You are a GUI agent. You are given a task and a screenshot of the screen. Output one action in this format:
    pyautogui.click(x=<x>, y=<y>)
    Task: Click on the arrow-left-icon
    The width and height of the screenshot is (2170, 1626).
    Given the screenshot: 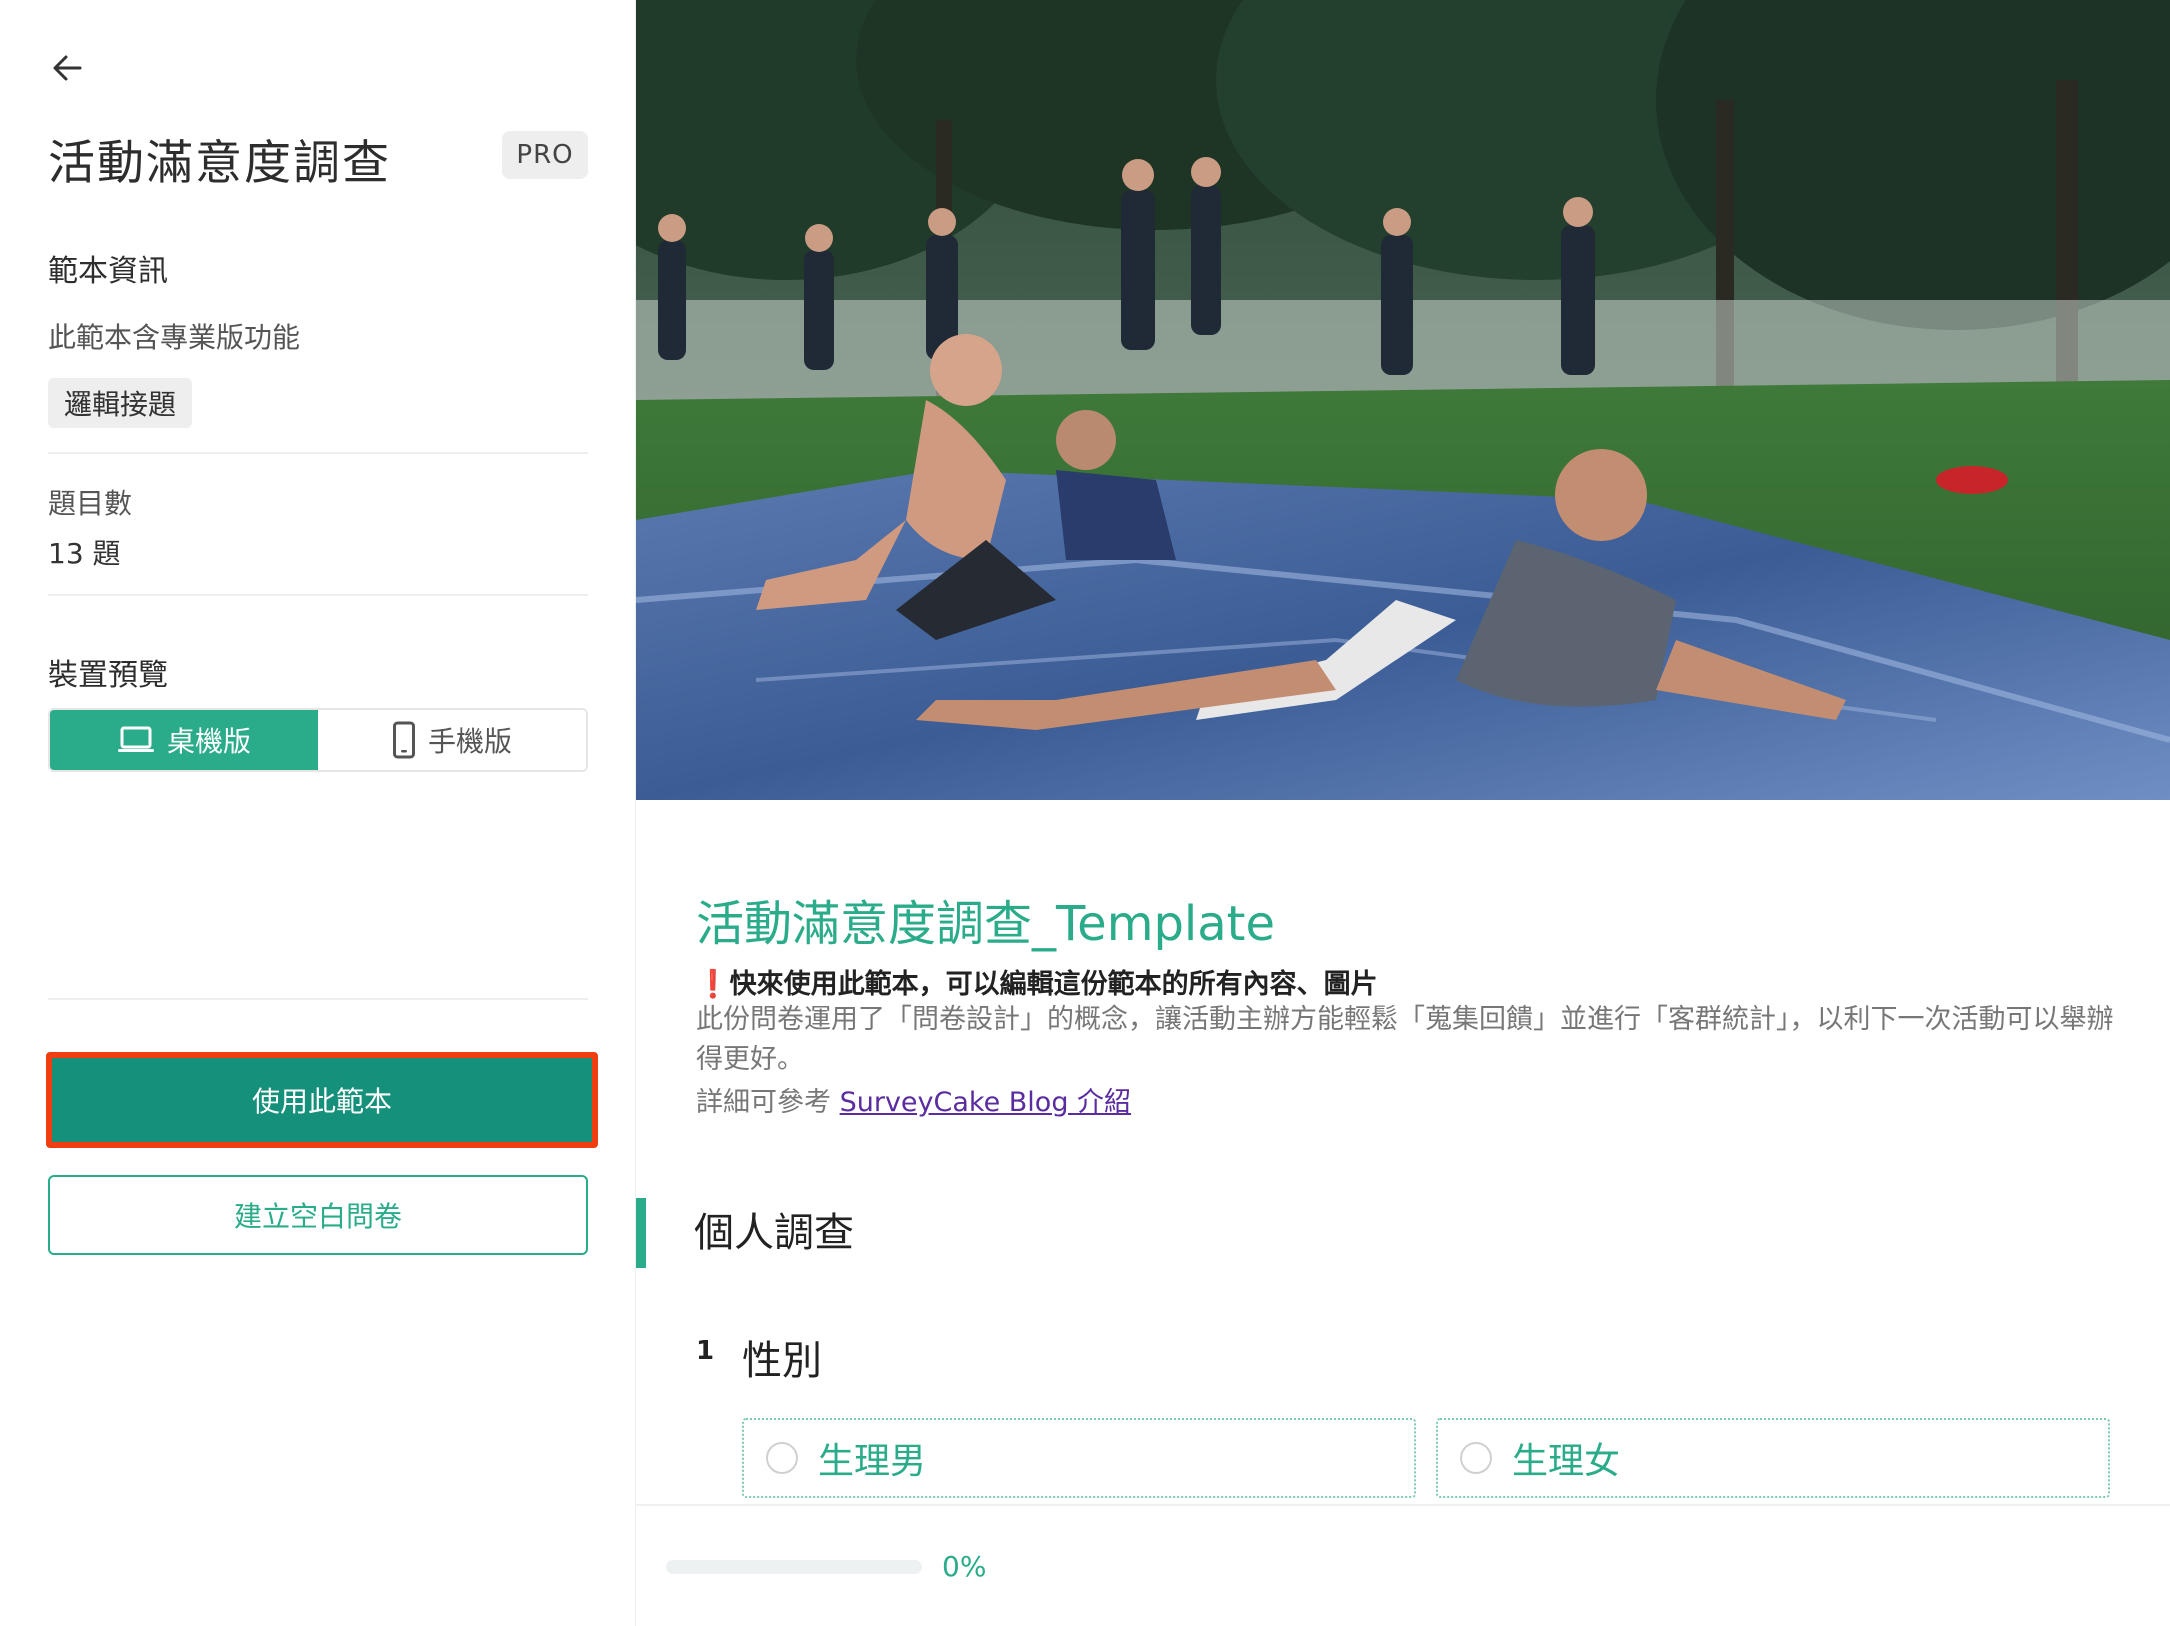 What is the action you would take?
    pyautogui.click(x=67, y=68)
    